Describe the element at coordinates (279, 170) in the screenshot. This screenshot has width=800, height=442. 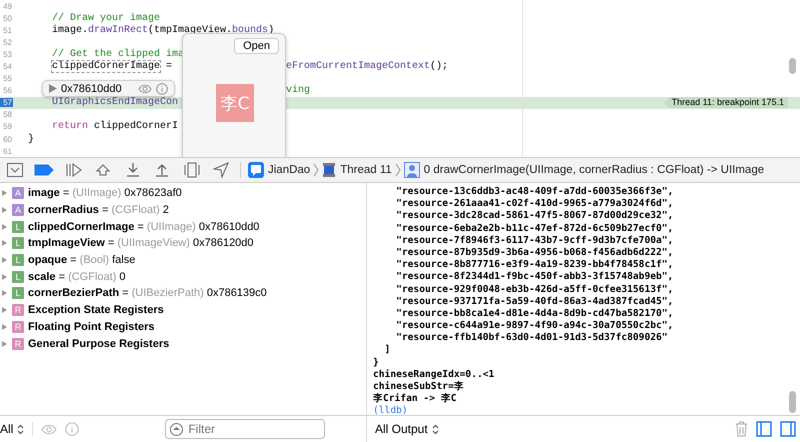
I see `breadcrumb-item: JianDao` at that location.